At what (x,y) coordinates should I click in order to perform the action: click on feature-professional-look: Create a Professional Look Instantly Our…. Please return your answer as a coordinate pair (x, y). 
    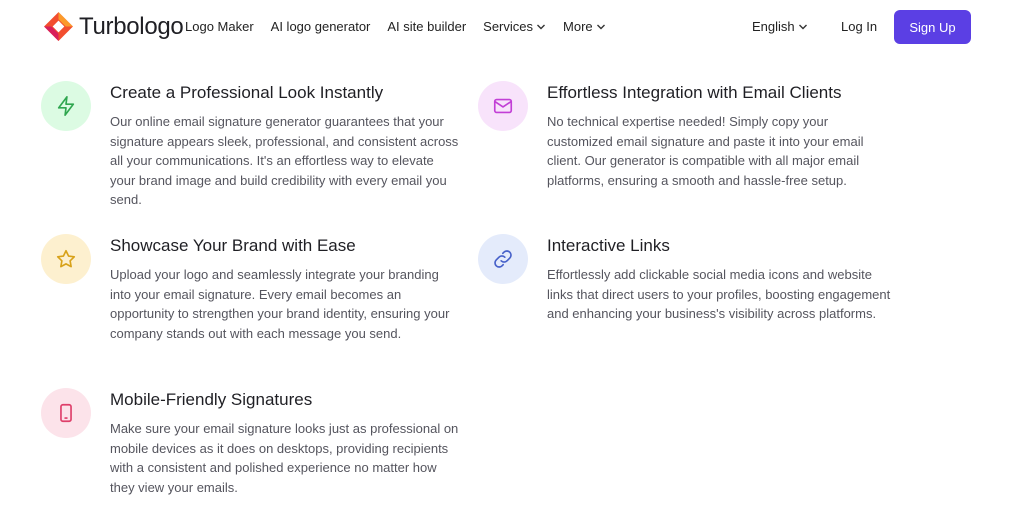
    Looking at the image, I should click on (250, 145).